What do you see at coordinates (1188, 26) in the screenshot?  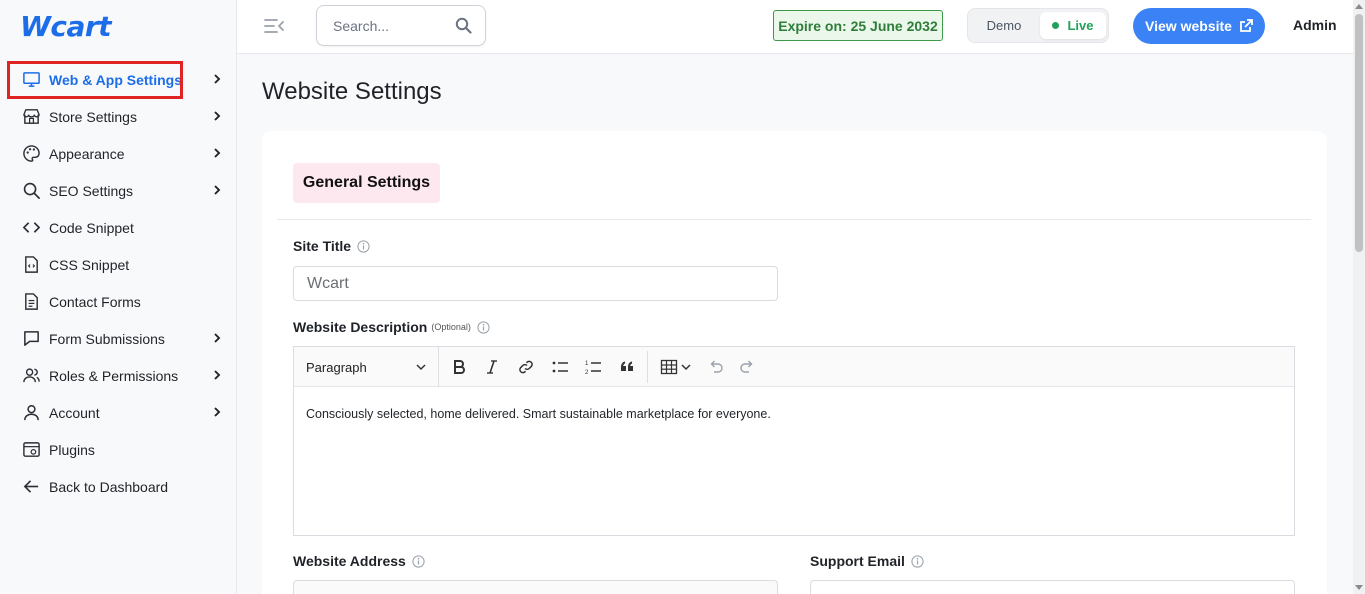 I see `view-website-label: View website` at bounding box center [1188, 26].